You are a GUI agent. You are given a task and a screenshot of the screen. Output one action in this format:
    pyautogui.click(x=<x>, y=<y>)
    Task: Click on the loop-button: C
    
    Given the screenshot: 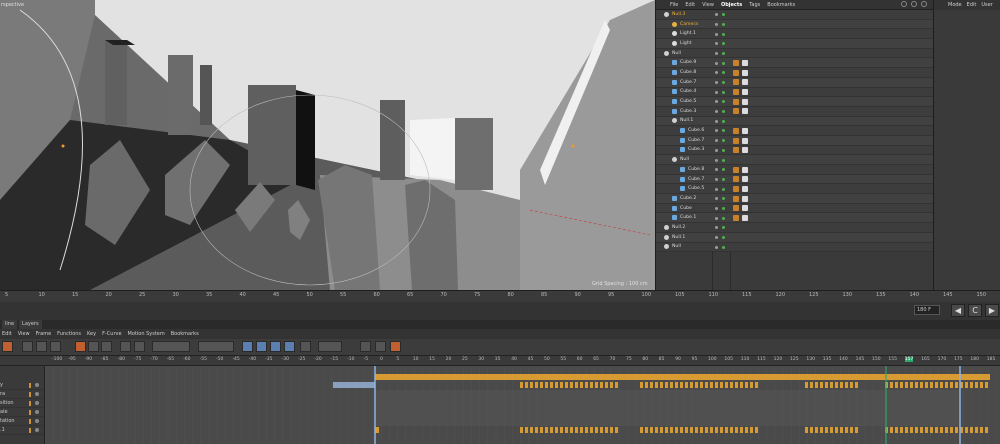 What is the action you would take?
    pyautogui.click(x=975, y=310)
    